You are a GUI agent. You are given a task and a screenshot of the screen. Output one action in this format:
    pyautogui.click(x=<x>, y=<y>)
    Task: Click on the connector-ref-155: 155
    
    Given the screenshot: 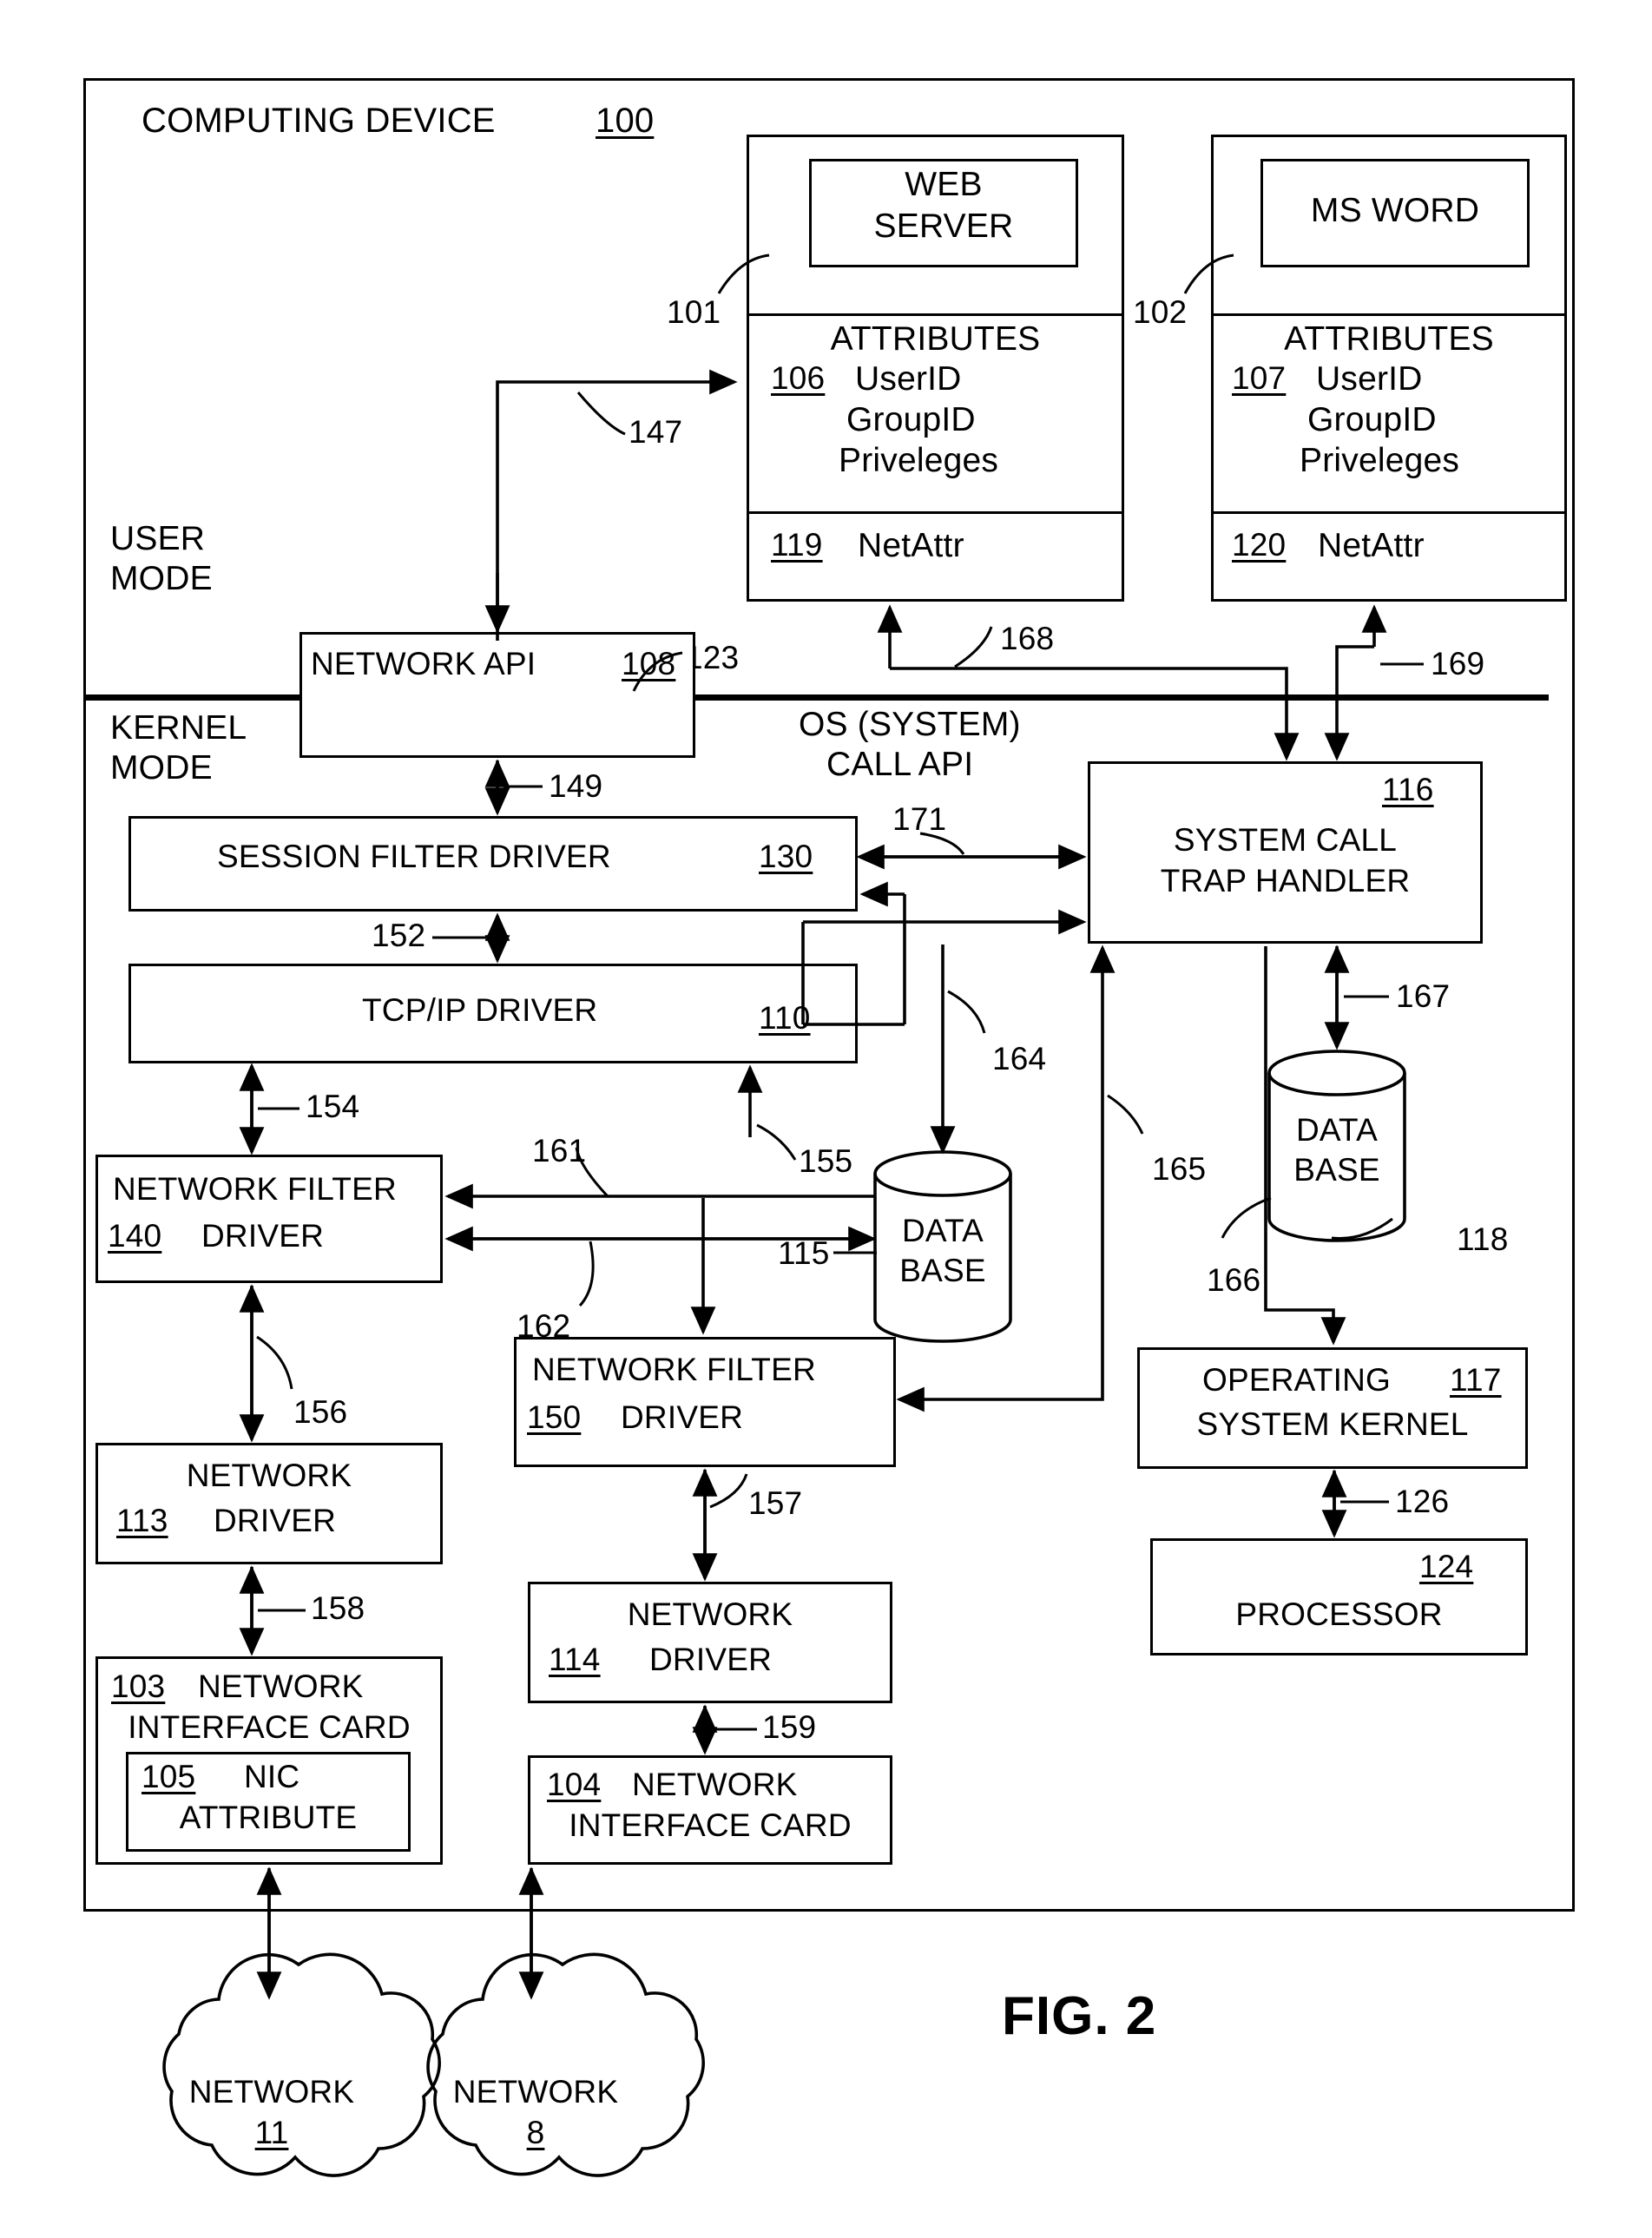 What is the action you would take?
    pyautogui.click(x=826, y=1161)
    